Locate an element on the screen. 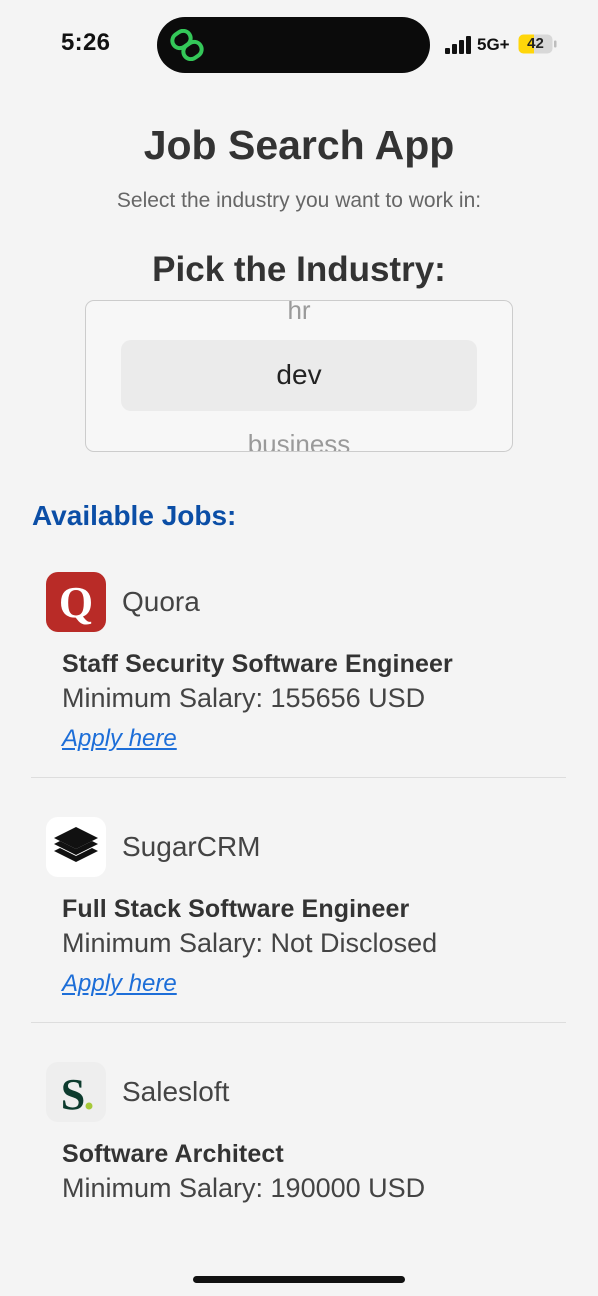 This screenshot has width=598, height=1296. salesloft-logo-icon: S is located at coordinates (76, 1092).